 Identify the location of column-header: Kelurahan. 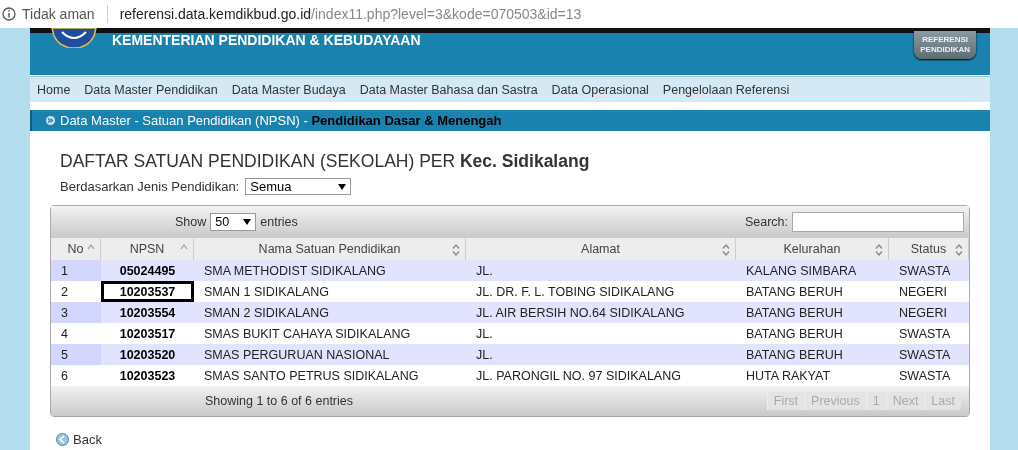
(812, 249).